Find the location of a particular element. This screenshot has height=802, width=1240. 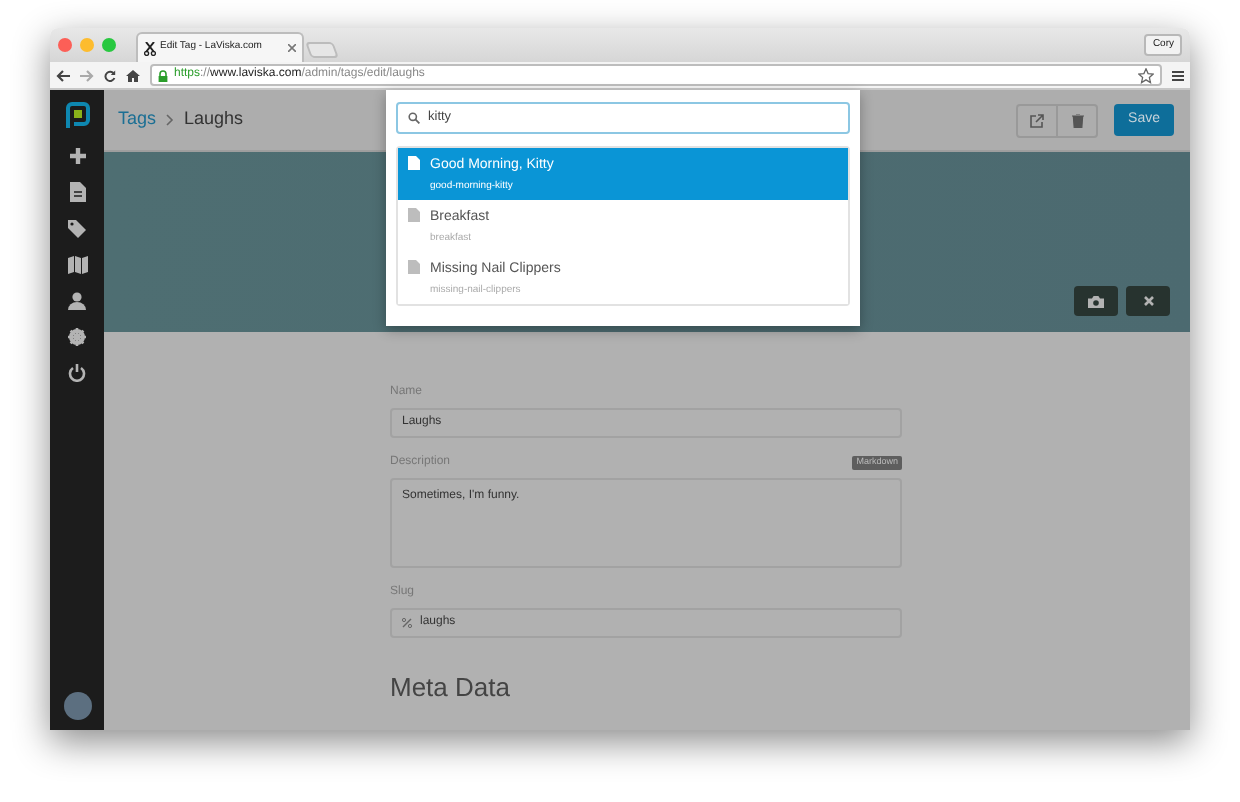

chevron-right-icon is located at coordinates (170, 120).